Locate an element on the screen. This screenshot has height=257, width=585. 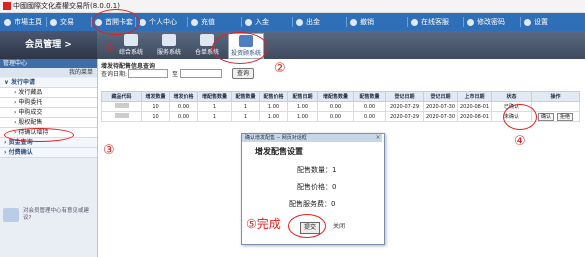
sidebar-item-subscribe-deal: › 申购成交 is located at coordinates (48, 113).